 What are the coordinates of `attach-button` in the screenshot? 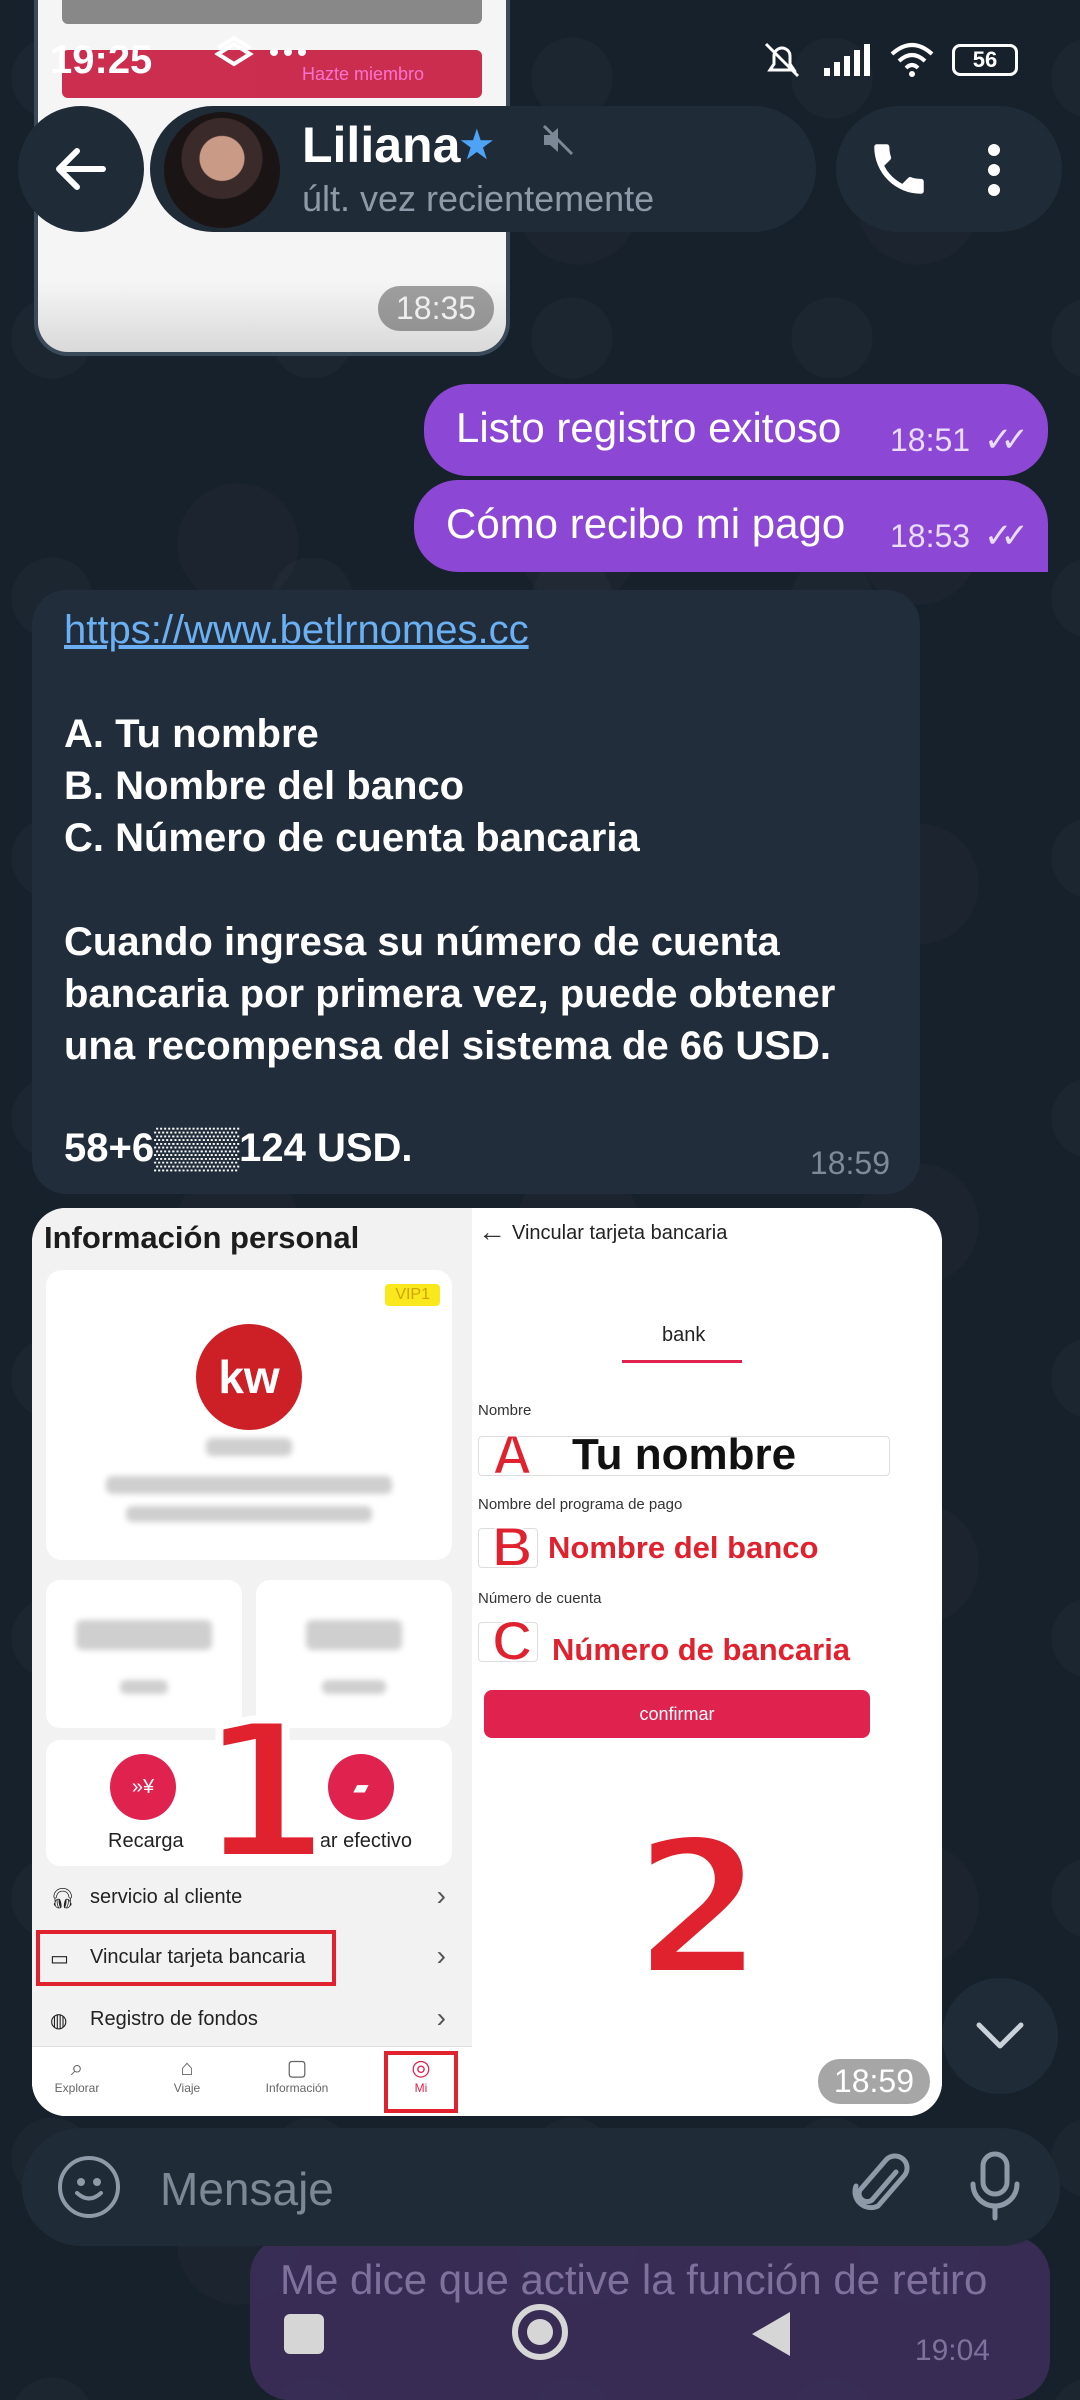 It's located at (882, 2194).